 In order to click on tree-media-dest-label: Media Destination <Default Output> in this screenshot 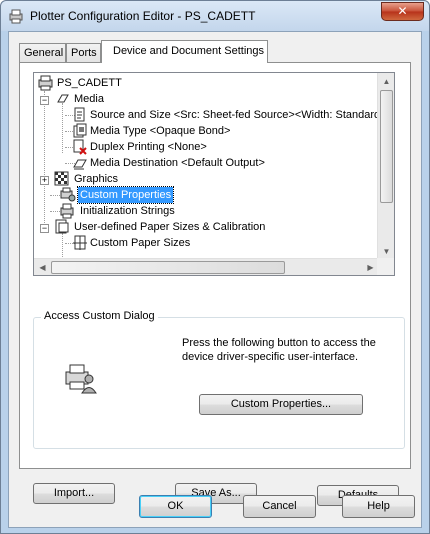, I will do `click(177, 163)`.